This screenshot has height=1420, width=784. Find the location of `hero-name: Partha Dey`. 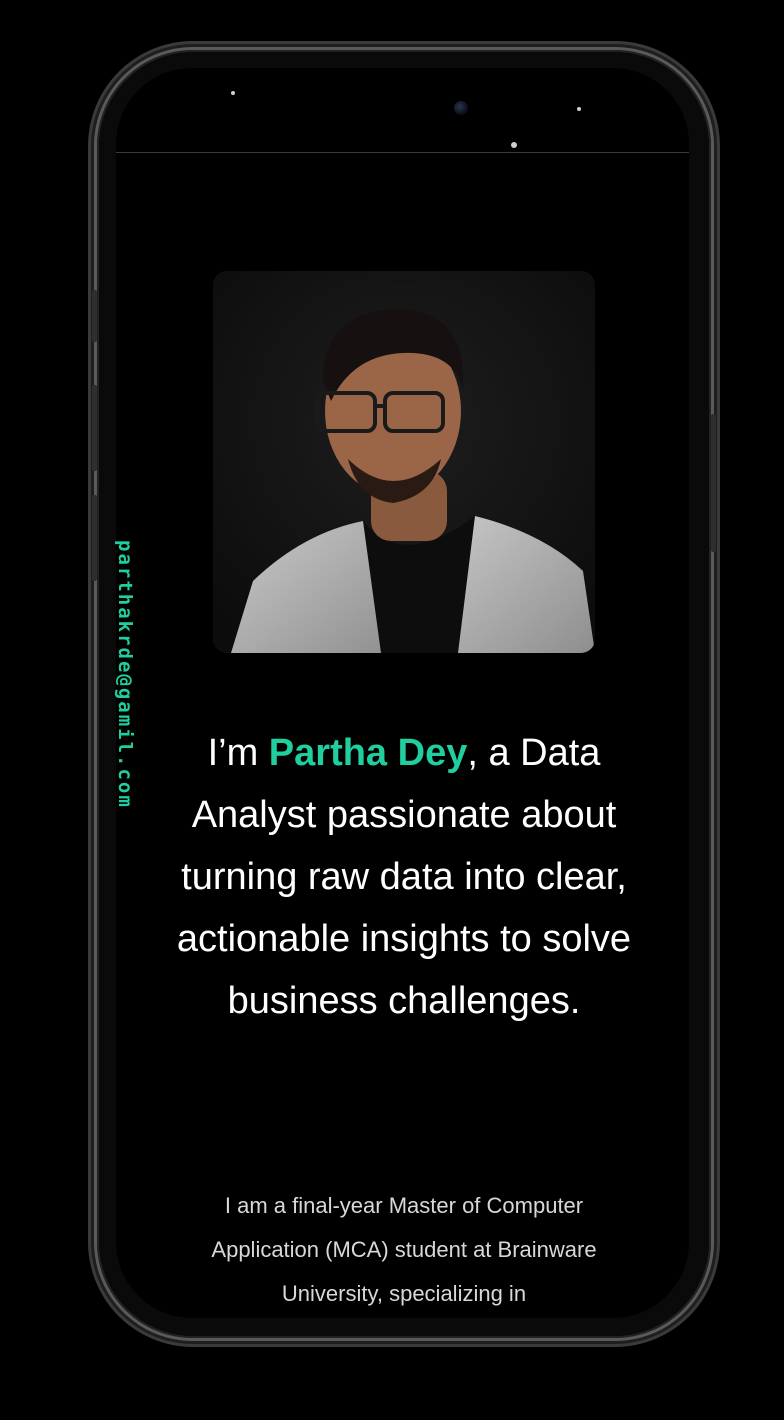

hero-name: Partha Dey is located at coordinates (368, 753).